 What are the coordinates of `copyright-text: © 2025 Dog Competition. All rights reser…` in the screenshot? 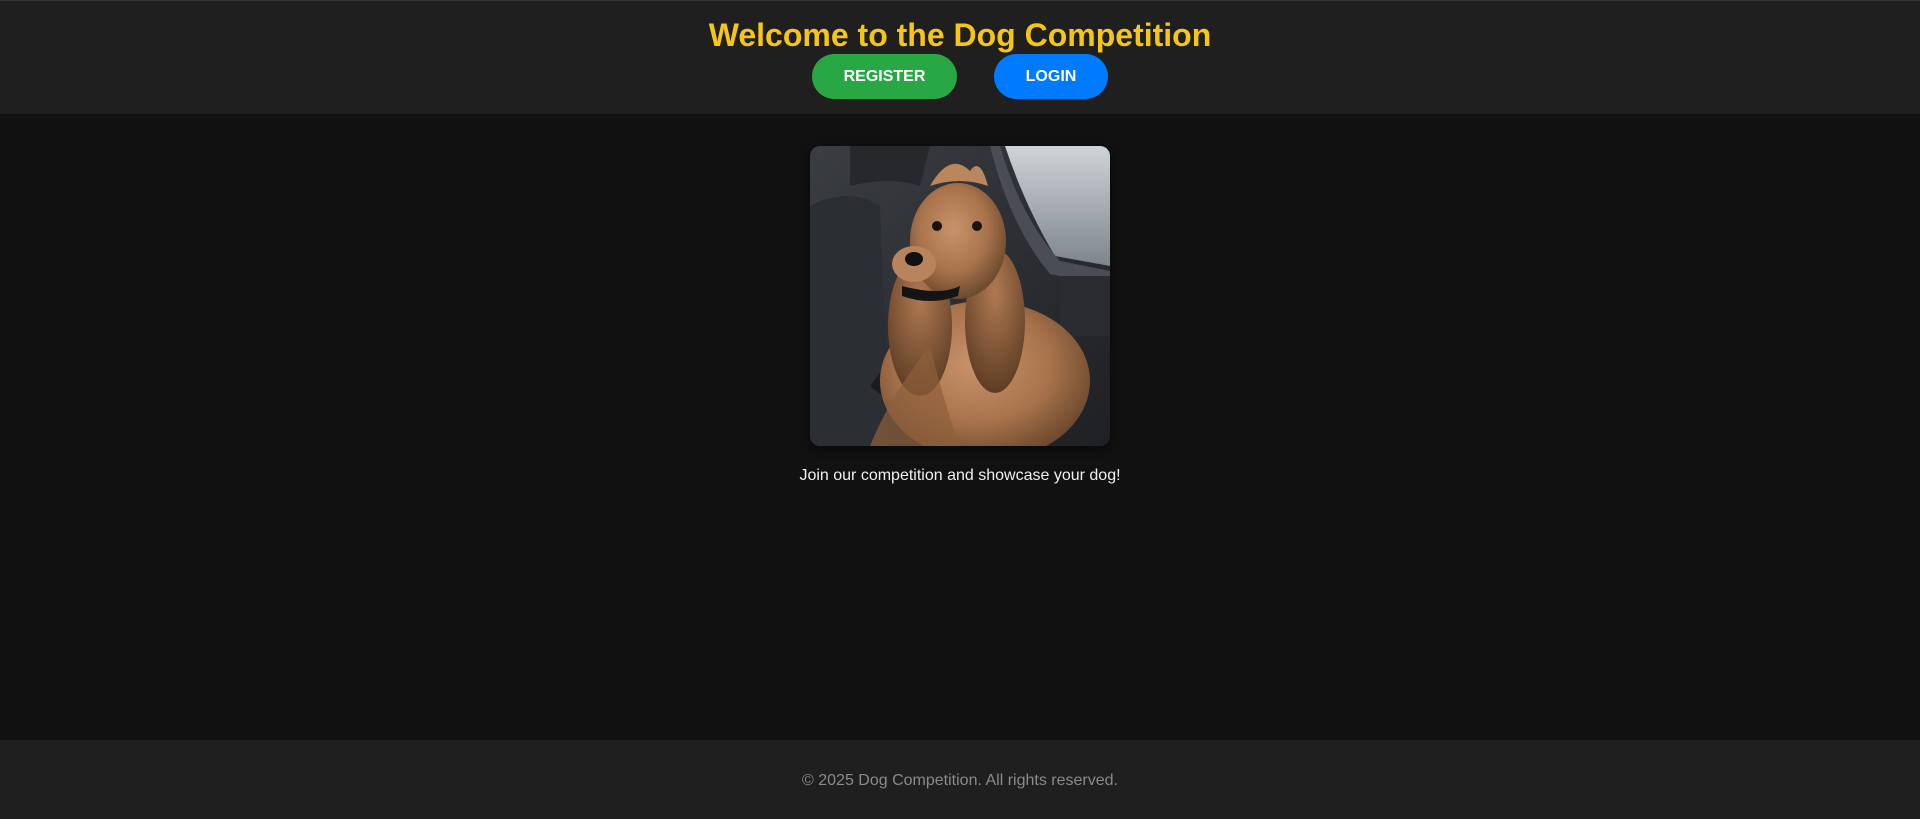 It's located at (960, 780).